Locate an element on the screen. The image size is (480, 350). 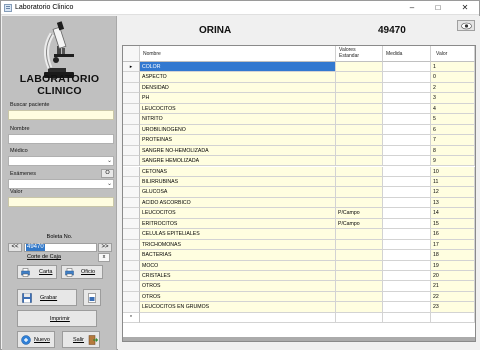
table-row: OTROS 21 is located at coordinates (299, 286).